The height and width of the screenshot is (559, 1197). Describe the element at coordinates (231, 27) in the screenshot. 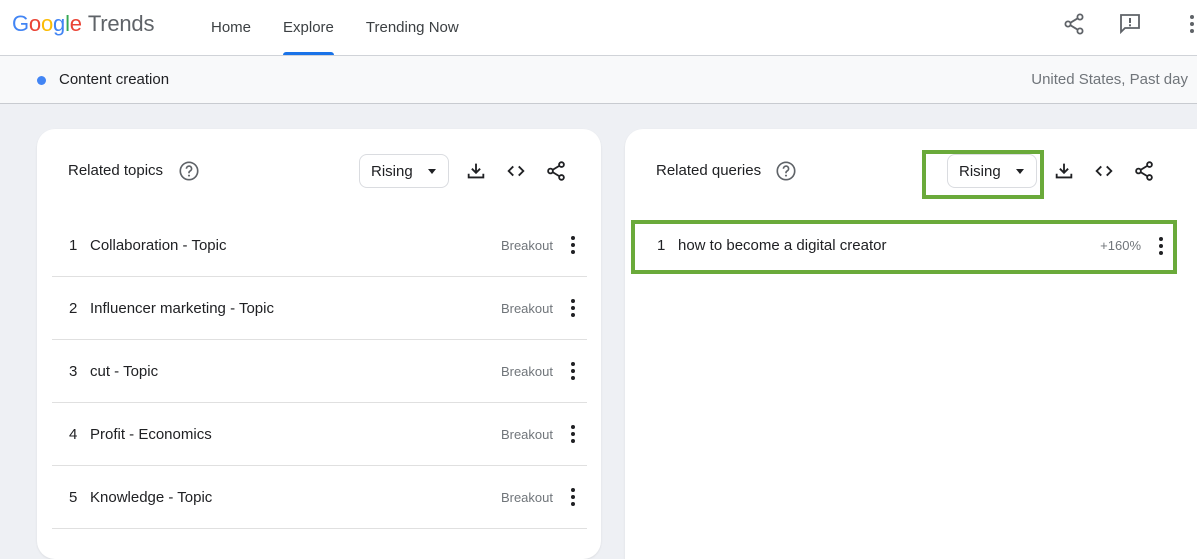

I see `tab-home: Home` at that location.